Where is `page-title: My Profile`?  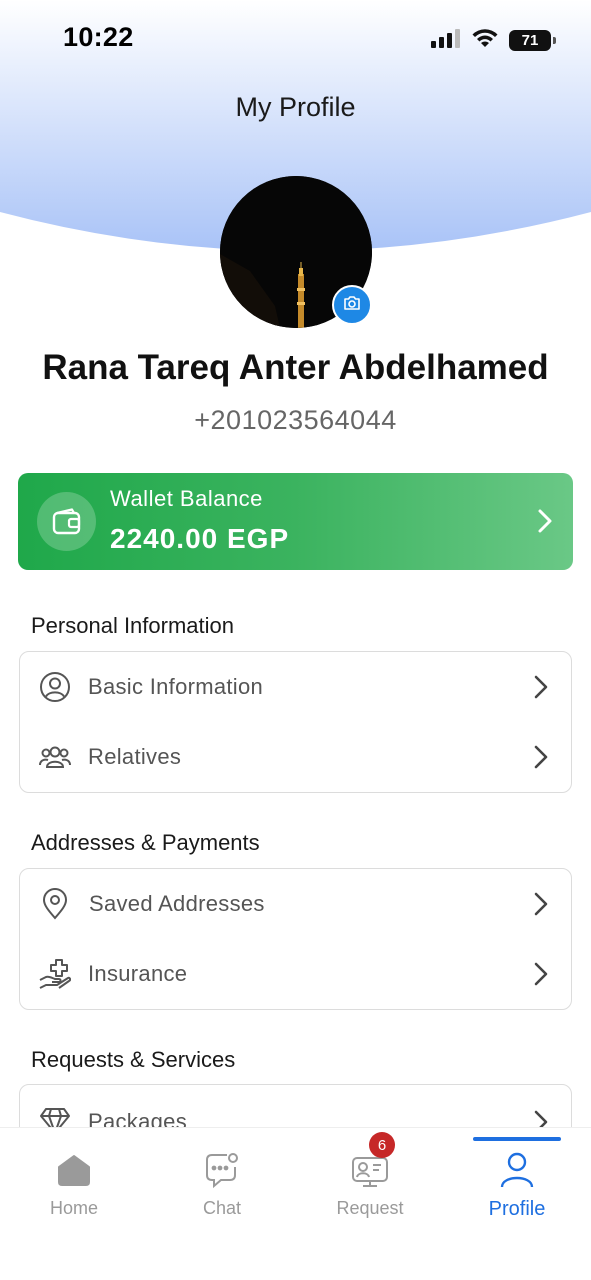 page-title: My Profile is located at coordinates (295, 107).